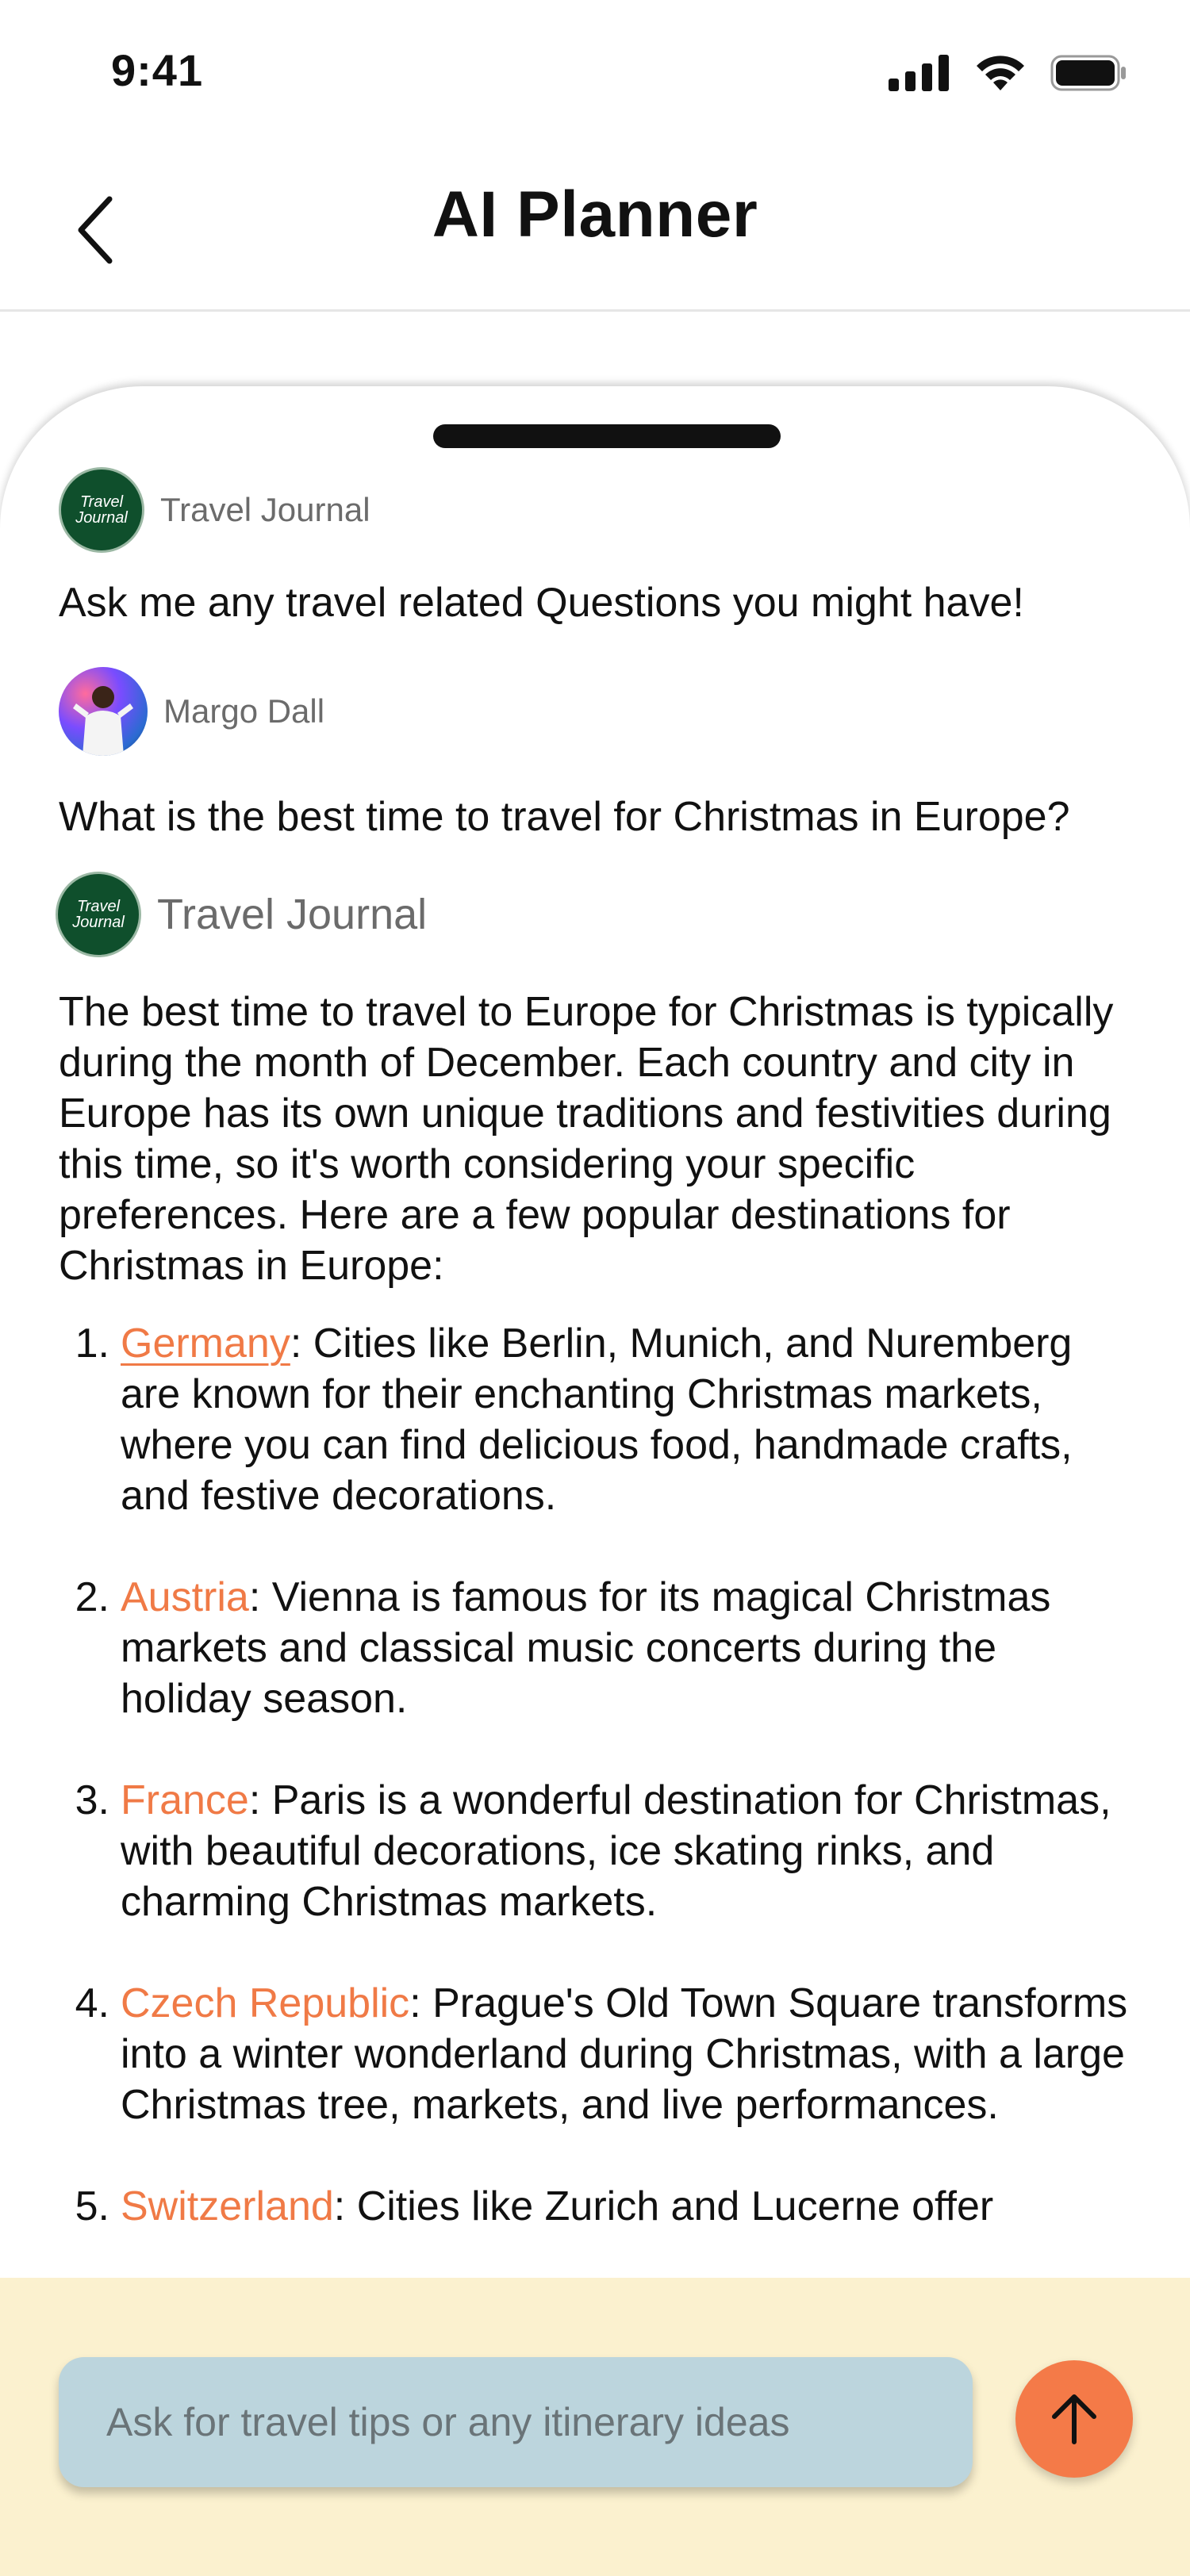 This screenshot has height=2576, width=1190. What do you see at coordinates (92, 1344) in the screenshot?
I see `list-item-number: 1.` at bounding box center [92, 1344].